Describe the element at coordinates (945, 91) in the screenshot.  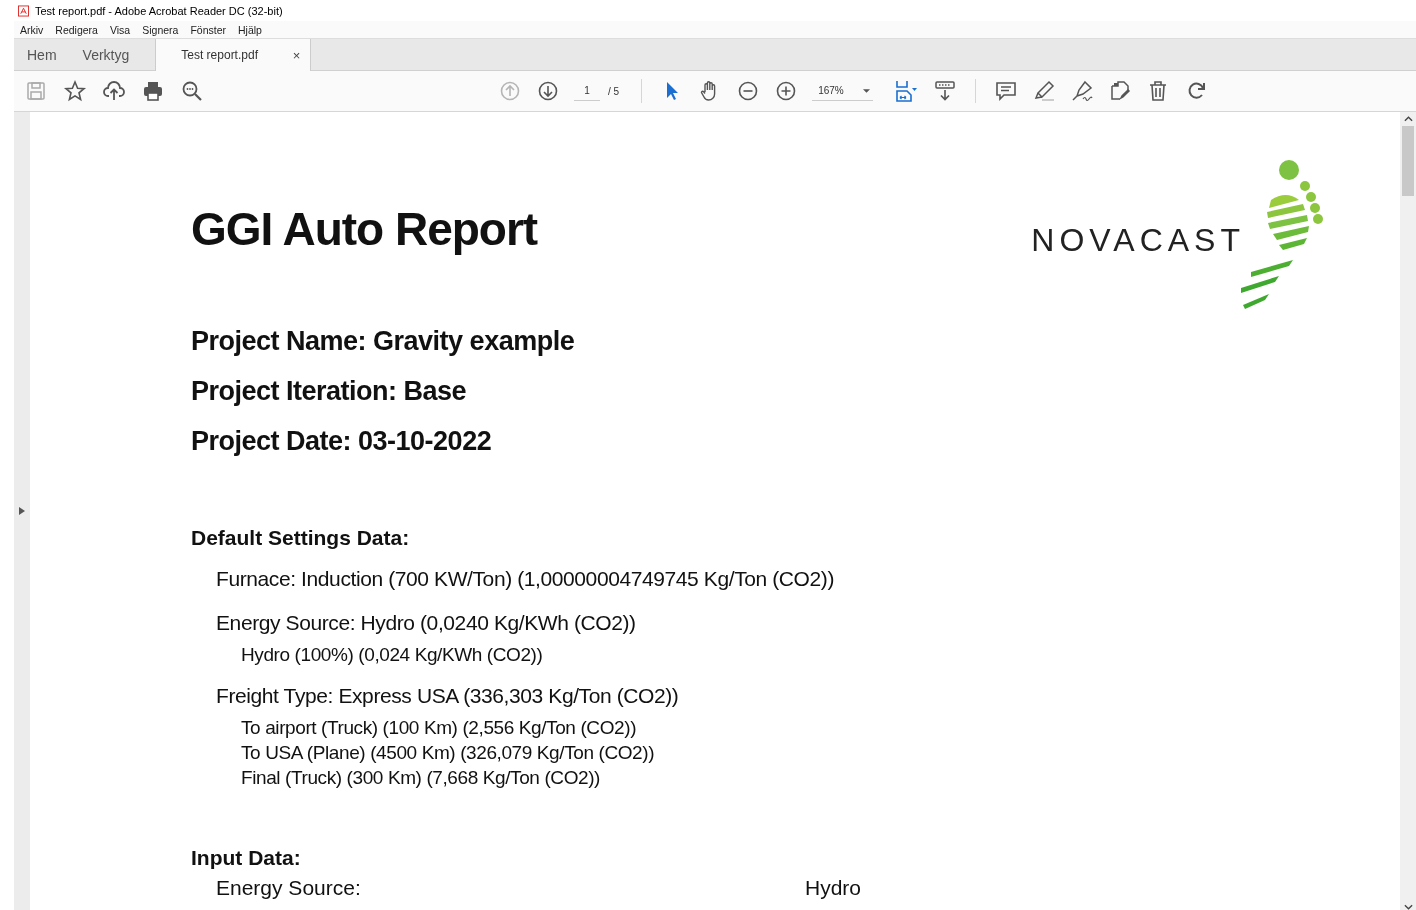
I see `scroll-mode-icon` at that location.